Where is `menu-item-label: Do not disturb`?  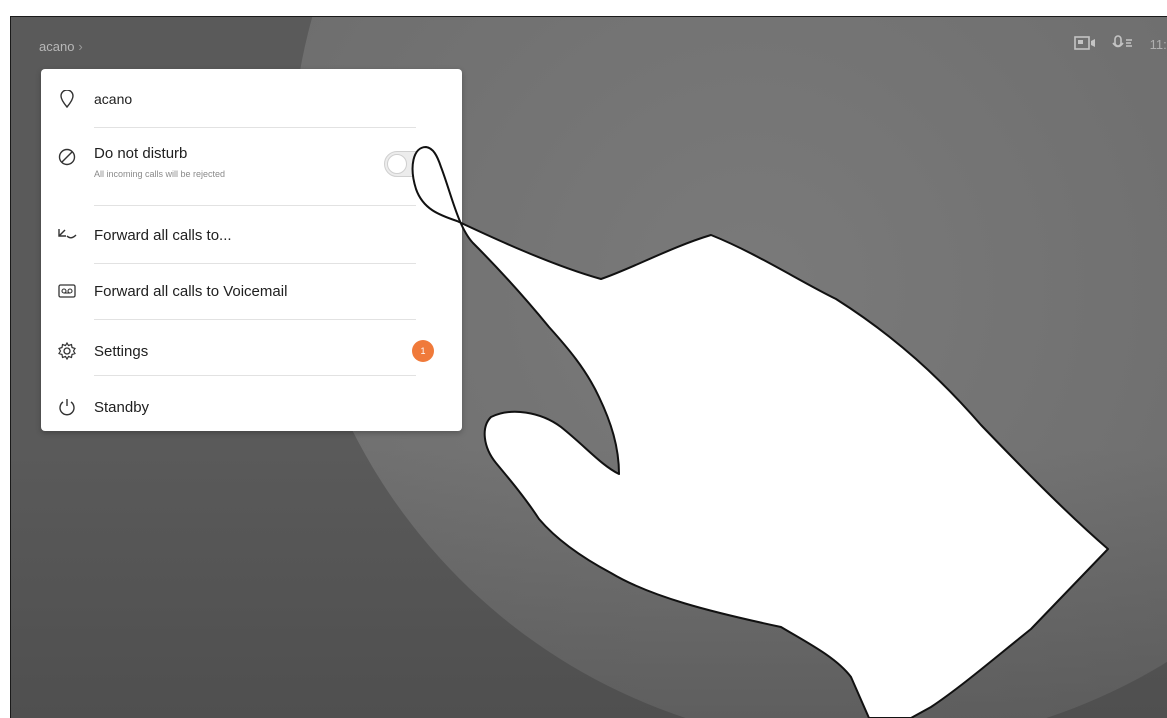 menu-item-label: Do not disturb is located at coordinates (141, 153).